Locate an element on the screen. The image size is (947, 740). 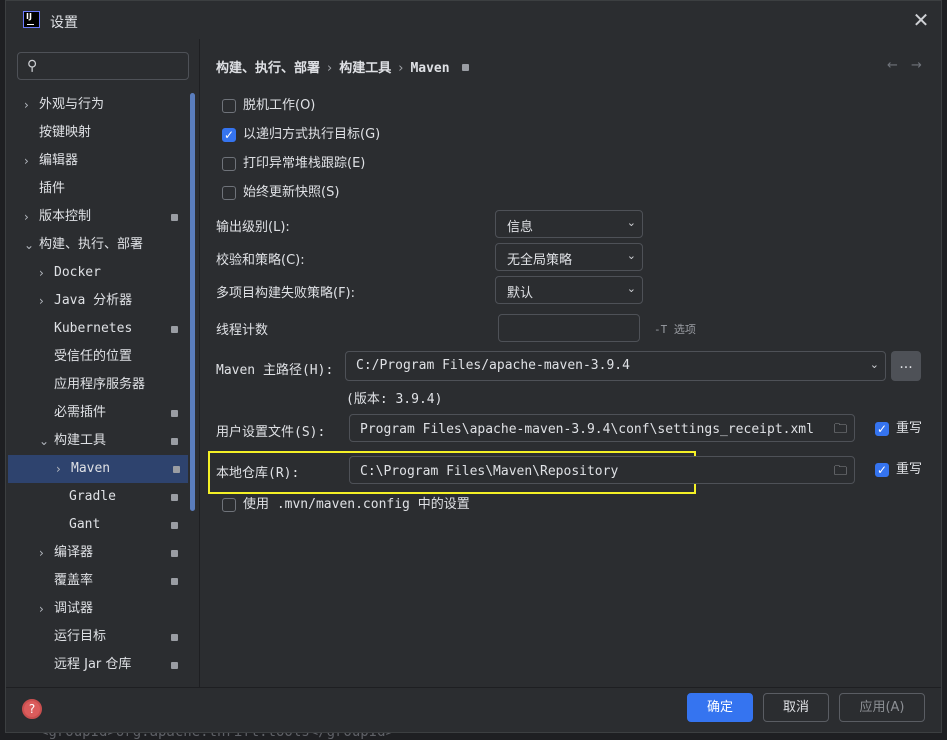
help-icon: ? is located at coordinates (32, 709).